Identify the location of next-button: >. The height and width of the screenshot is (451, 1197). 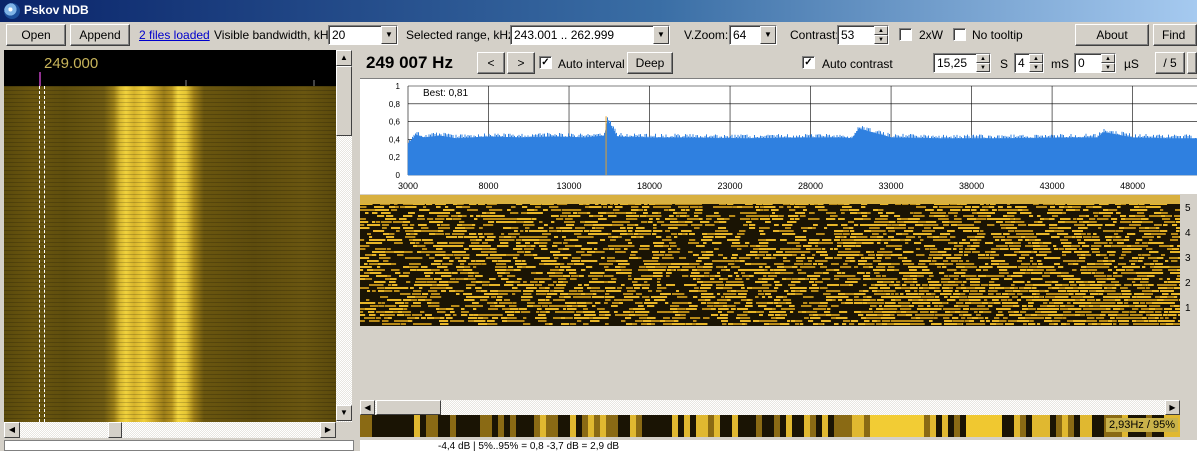
(521, 63).